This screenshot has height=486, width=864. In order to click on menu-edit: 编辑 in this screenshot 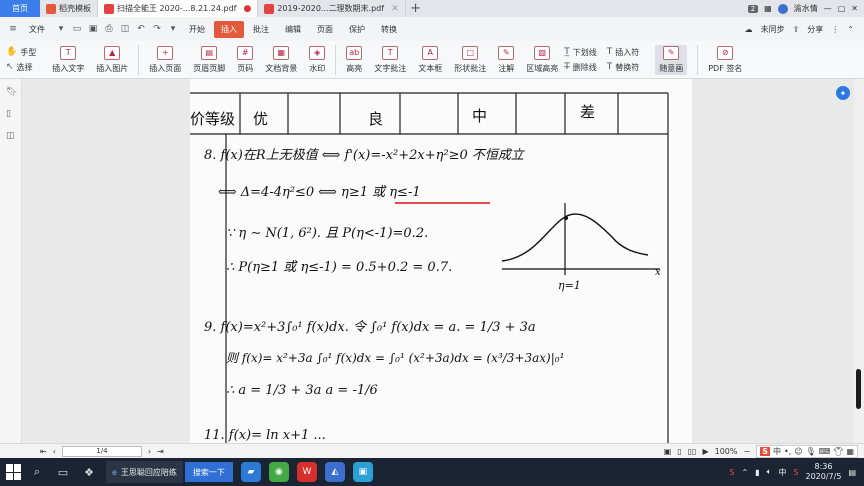, I will do `click(293, 29)`.